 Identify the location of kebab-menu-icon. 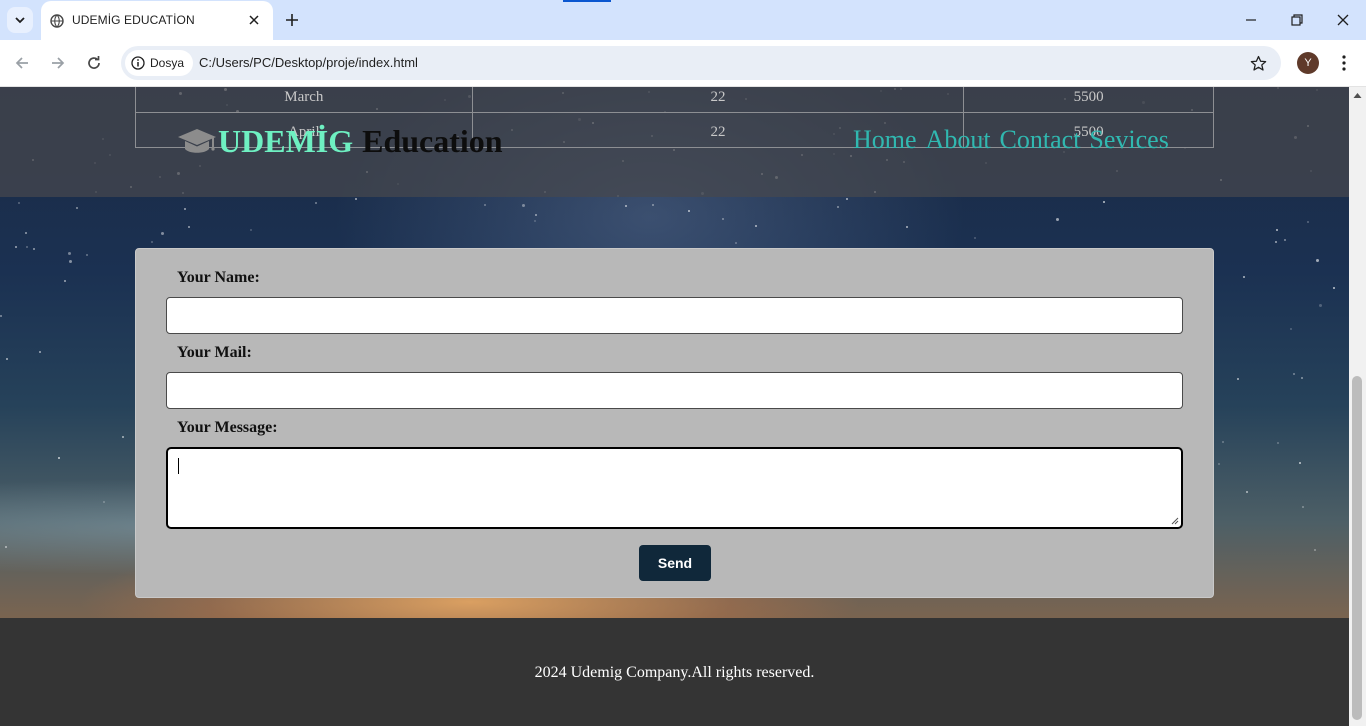
(1344, 63).